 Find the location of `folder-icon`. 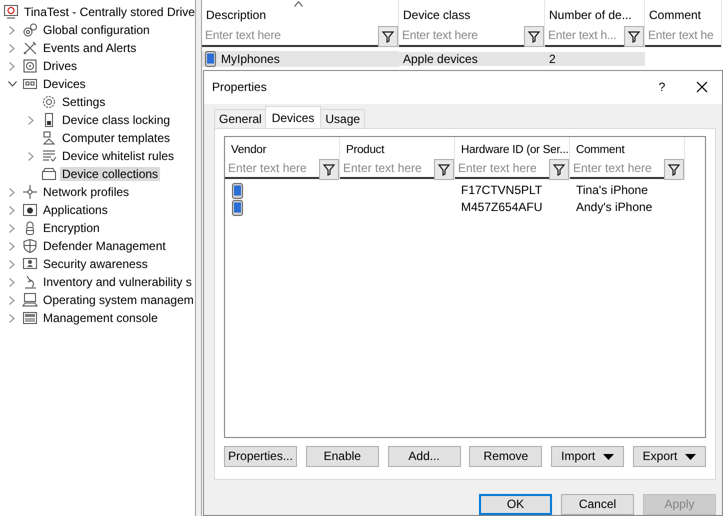

folder-icon is located at coordinates (49, 174).